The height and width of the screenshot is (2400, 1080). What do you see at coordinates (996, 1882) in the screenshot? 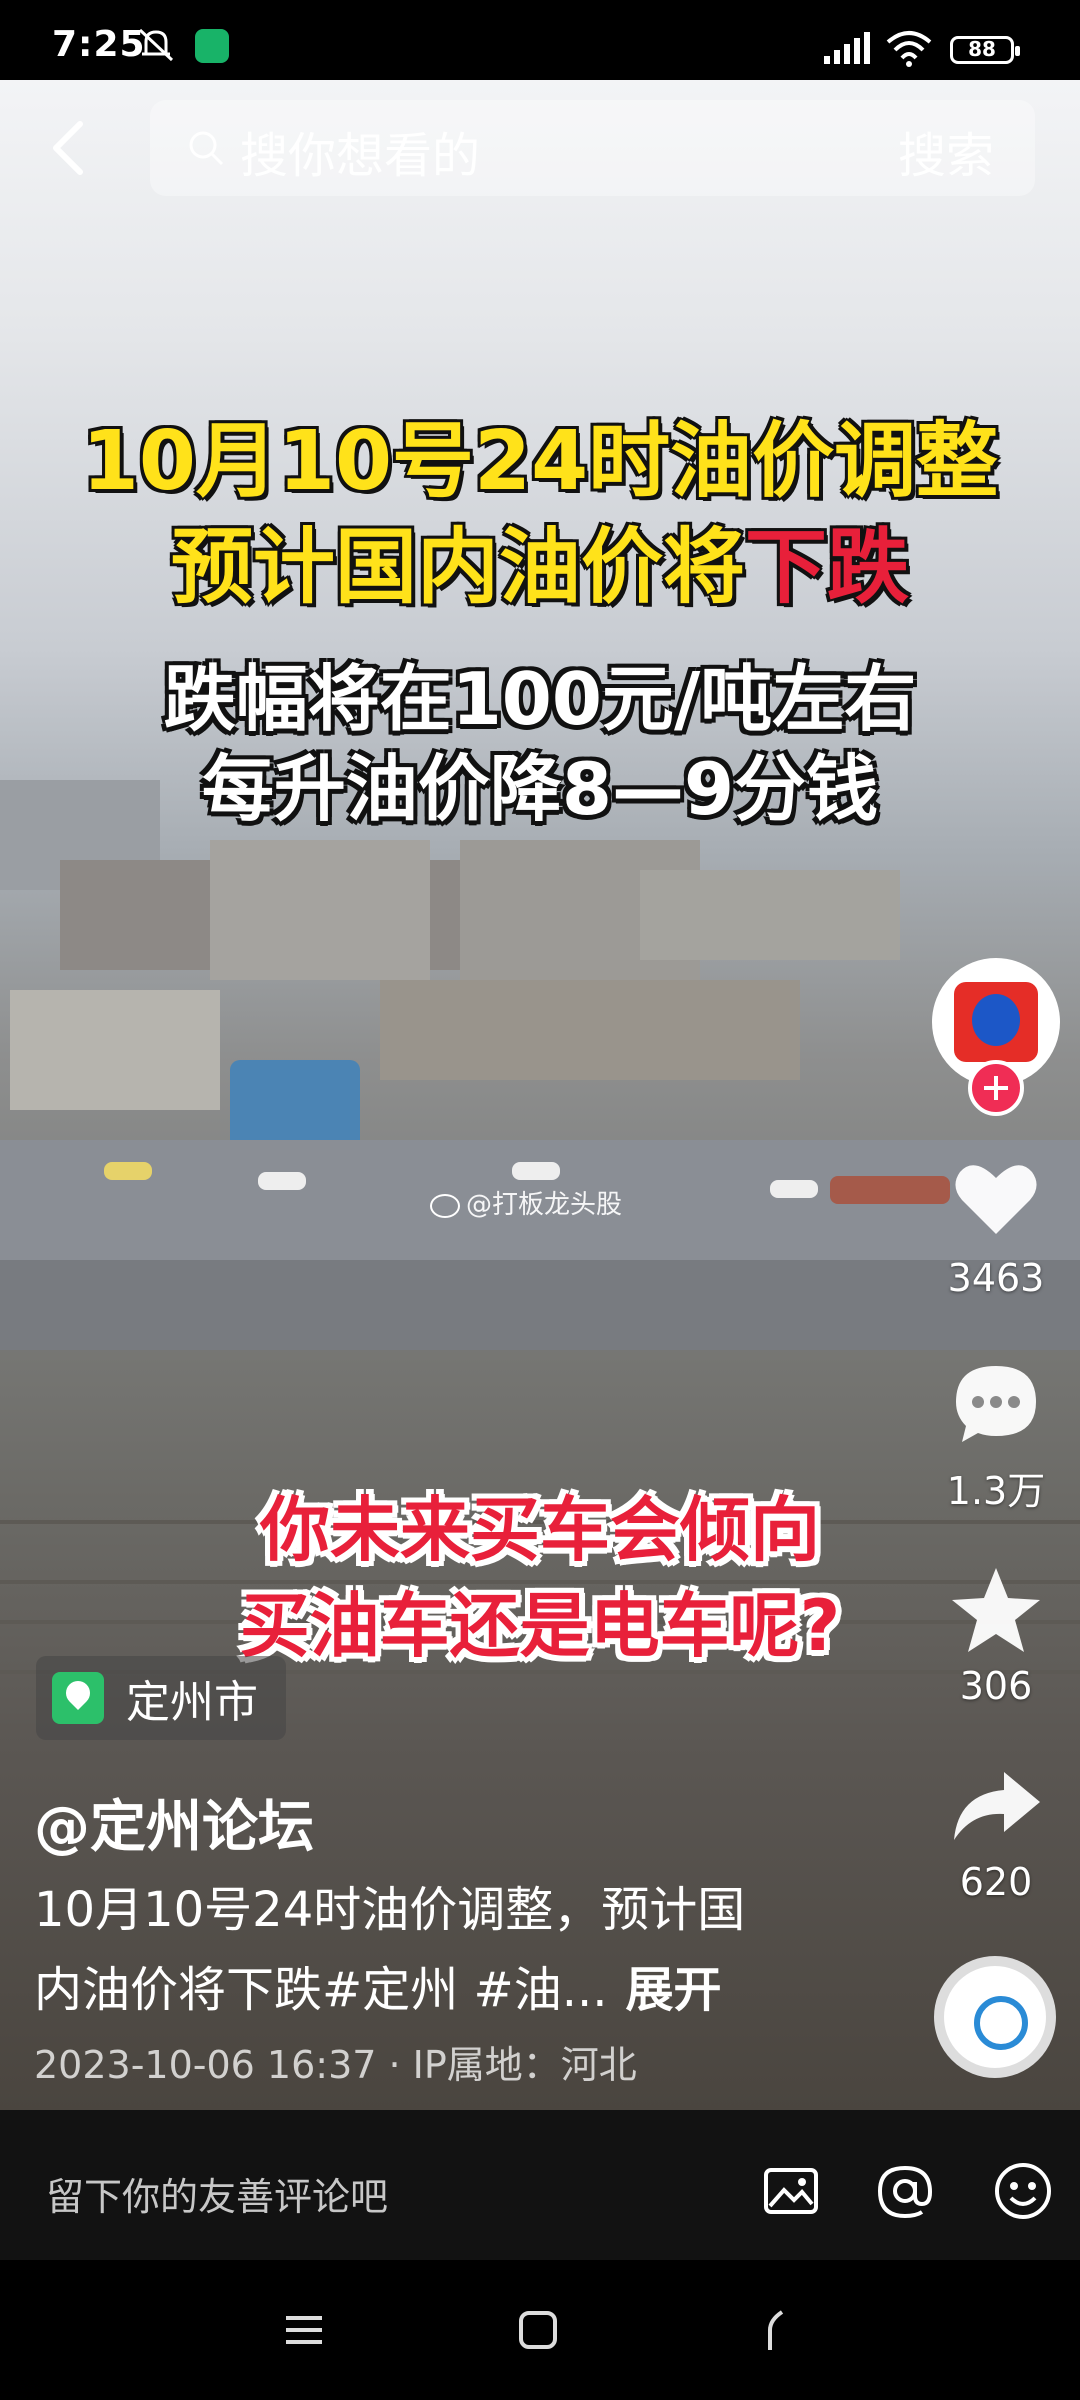
I see `share-count: 620` at bounding box center [996, 1882].